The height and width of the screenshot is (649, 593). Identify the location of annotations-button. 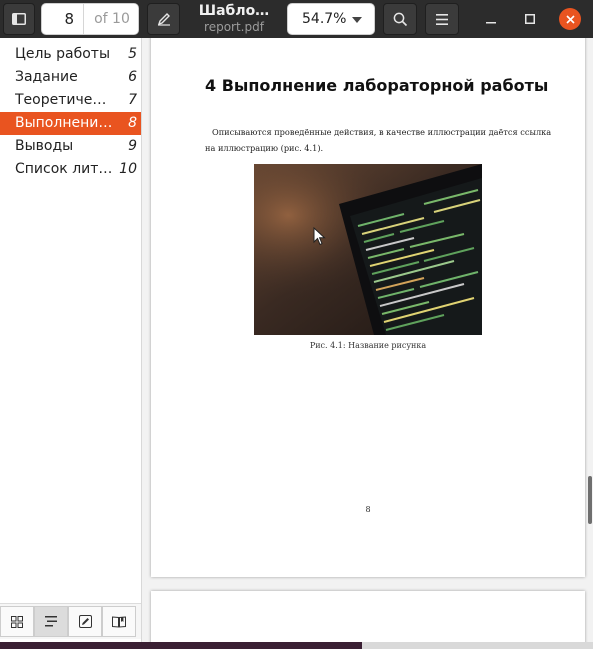
(85, 621).